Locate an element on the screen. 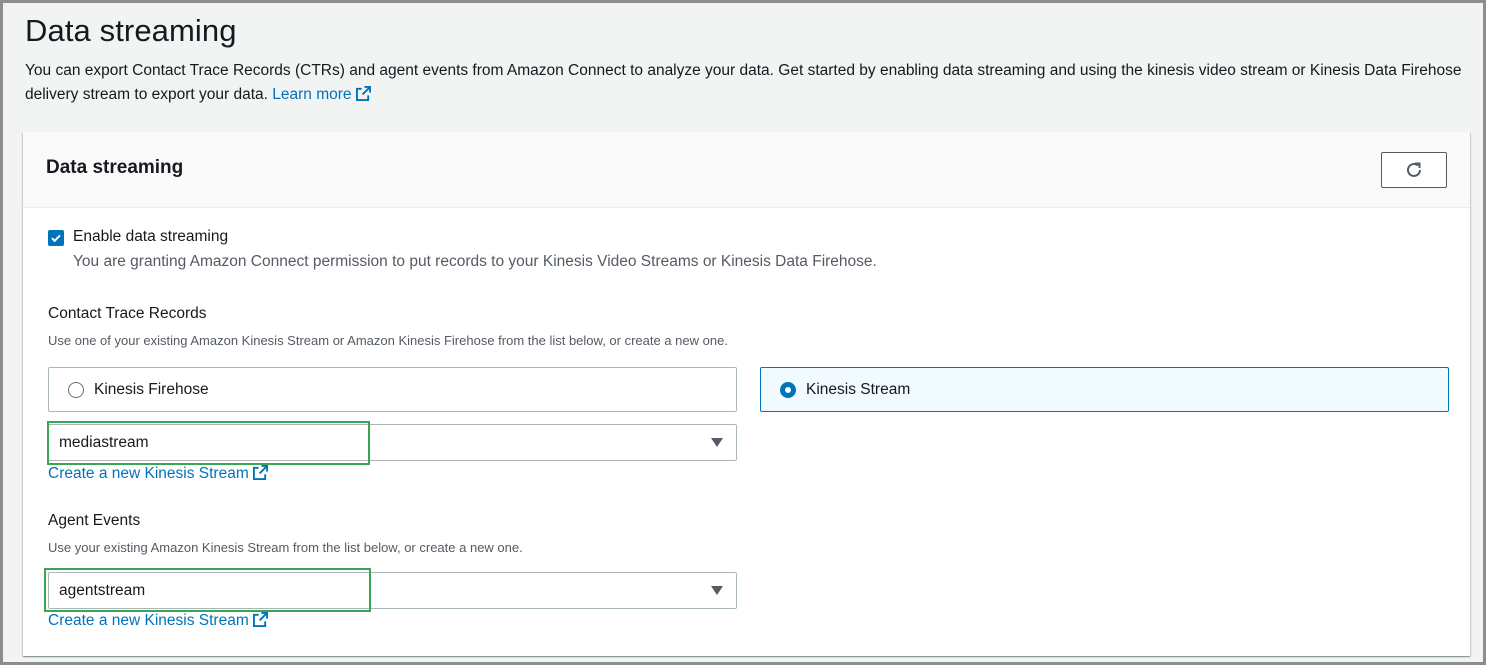  radio-label-kinesis-firehose: Kinesis Firehose is located at coordinates (151, 389).